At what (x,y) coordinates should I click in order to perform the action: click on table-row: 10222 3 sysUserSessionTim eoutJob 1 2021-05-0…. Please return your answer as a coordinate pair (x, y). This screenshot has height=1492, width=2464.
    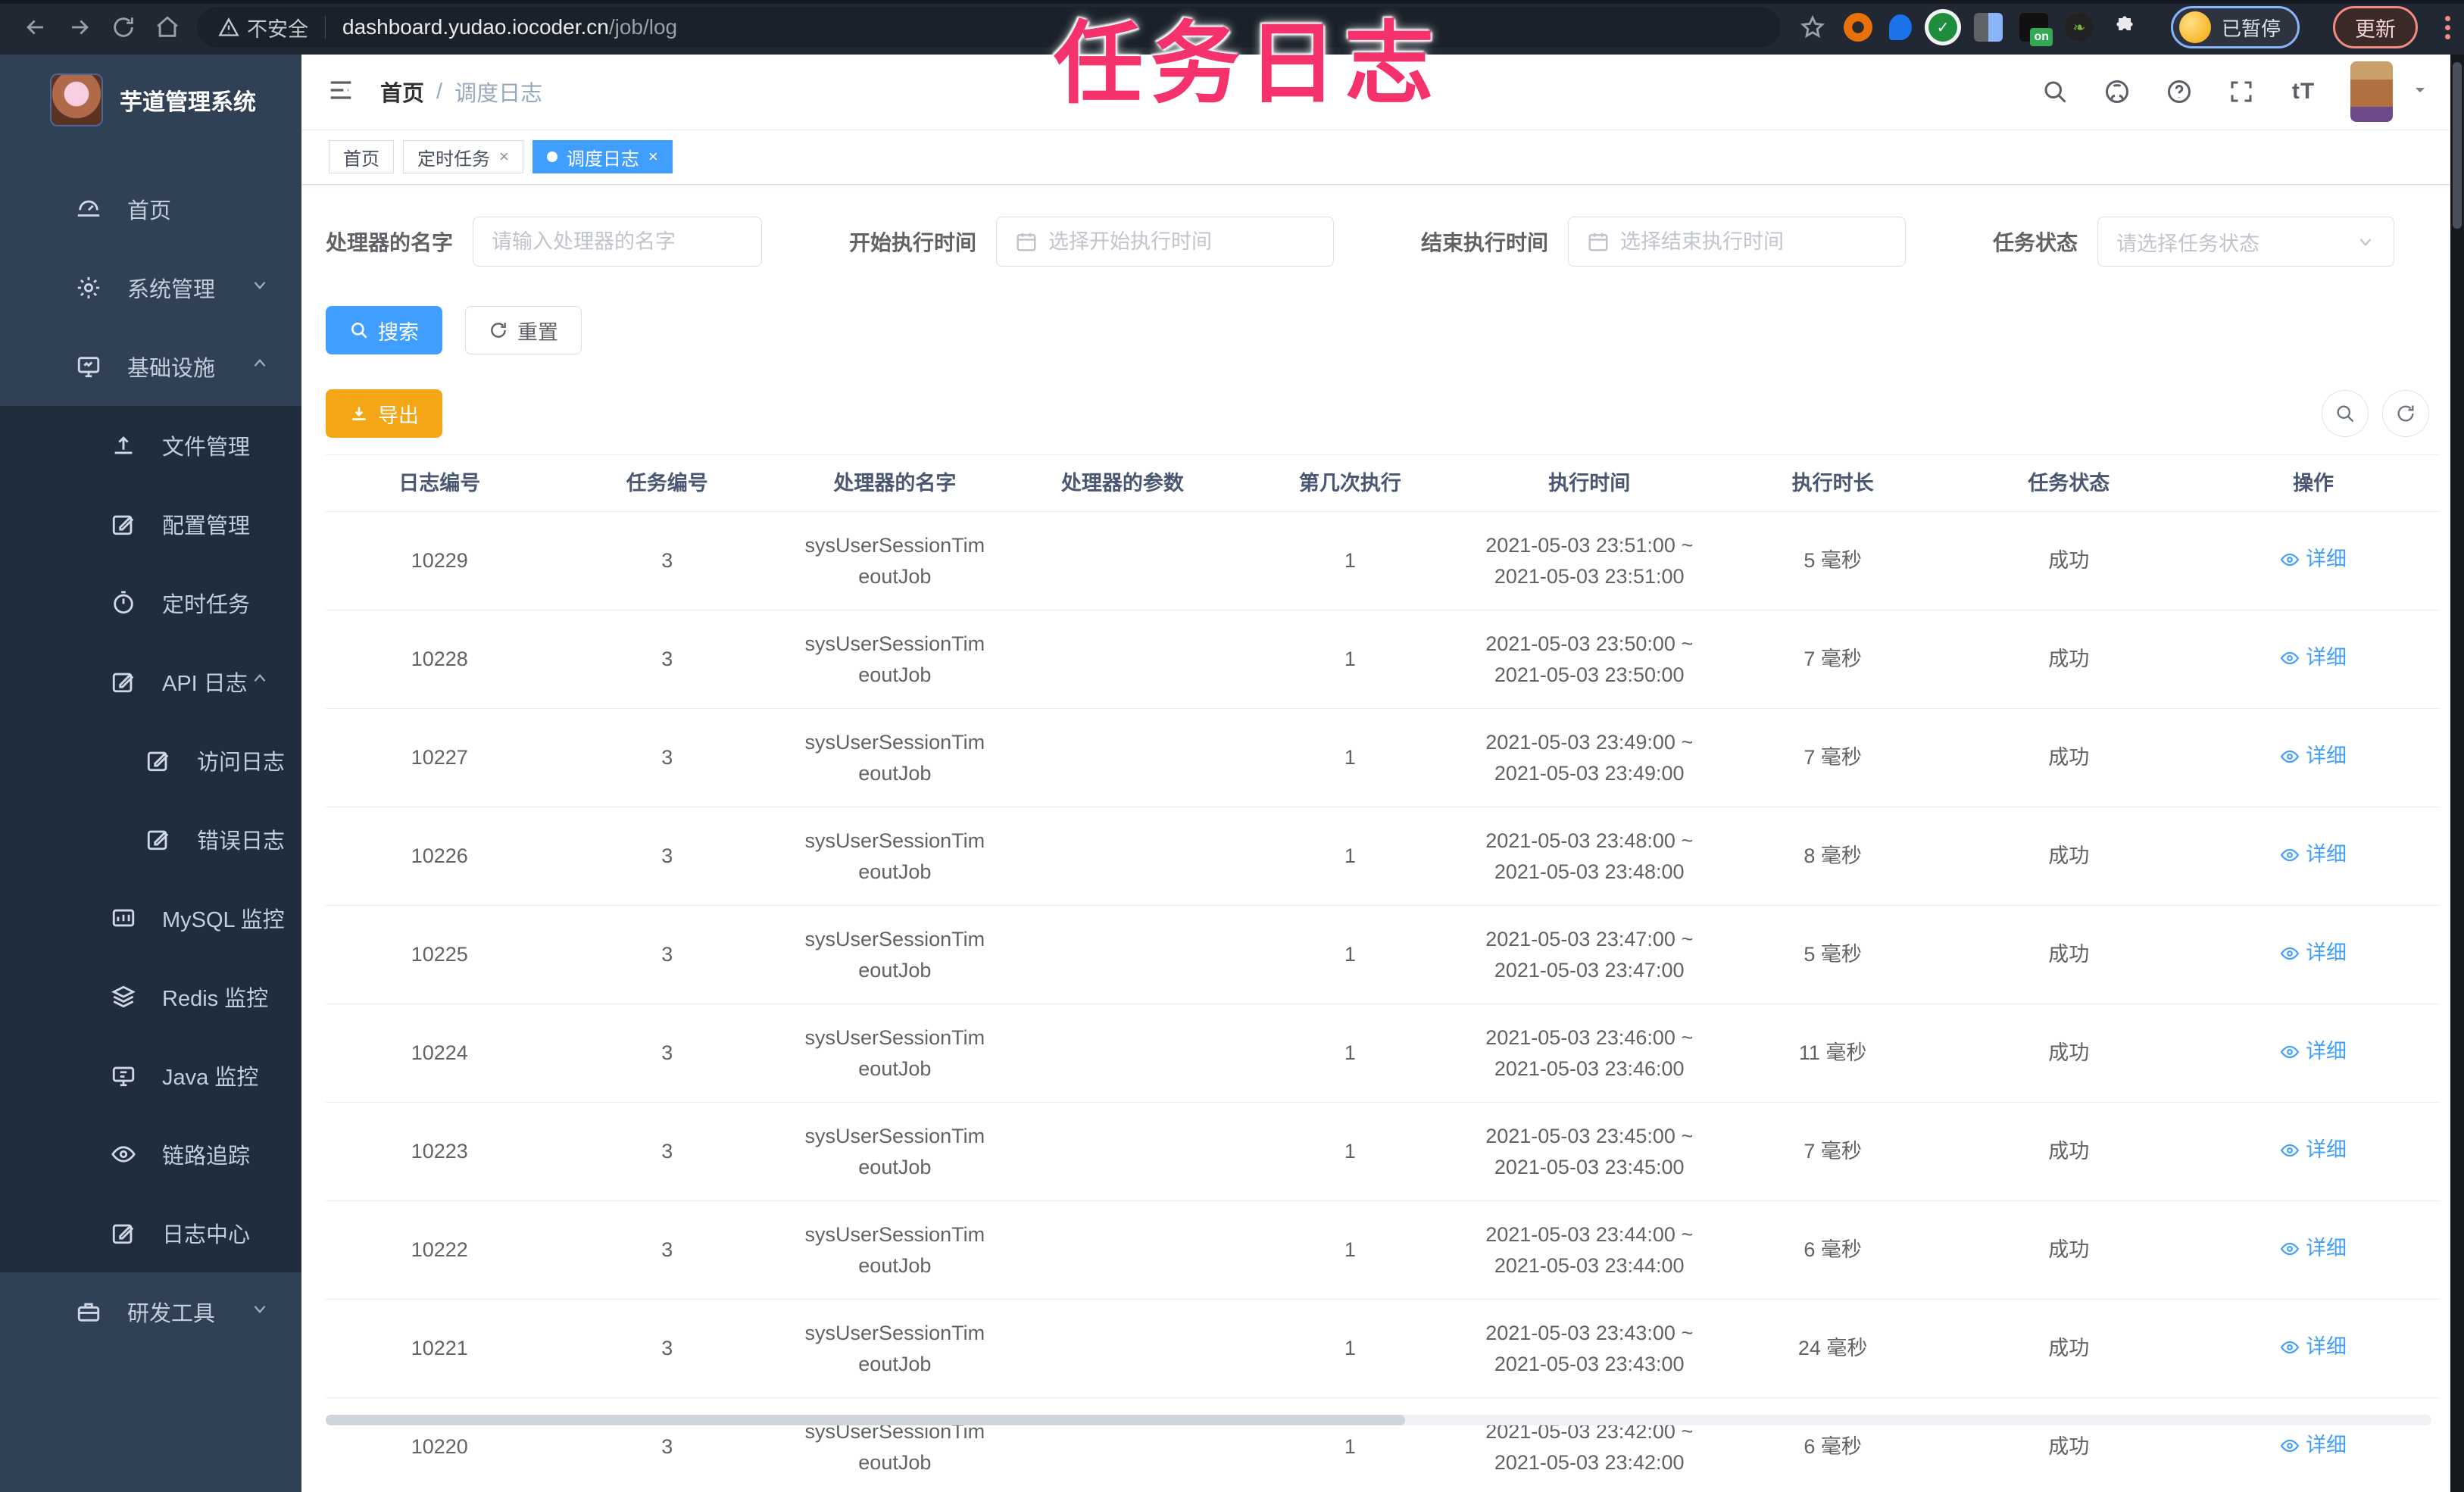
    Looking at the image, I should click on (1383, 1251).